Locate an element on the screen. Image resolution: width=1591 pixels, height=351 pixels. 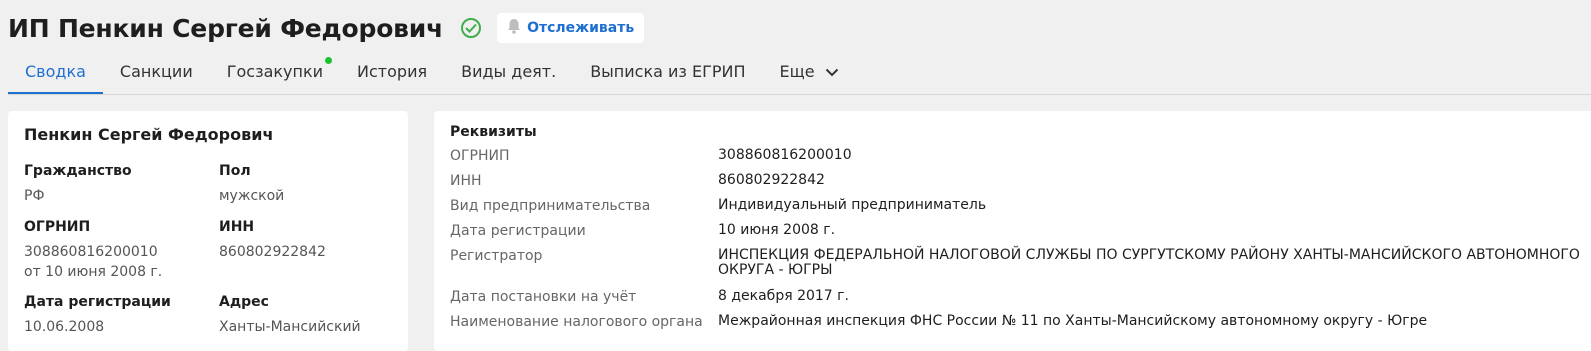
tab-history: История is located at coordinates (392, 71).